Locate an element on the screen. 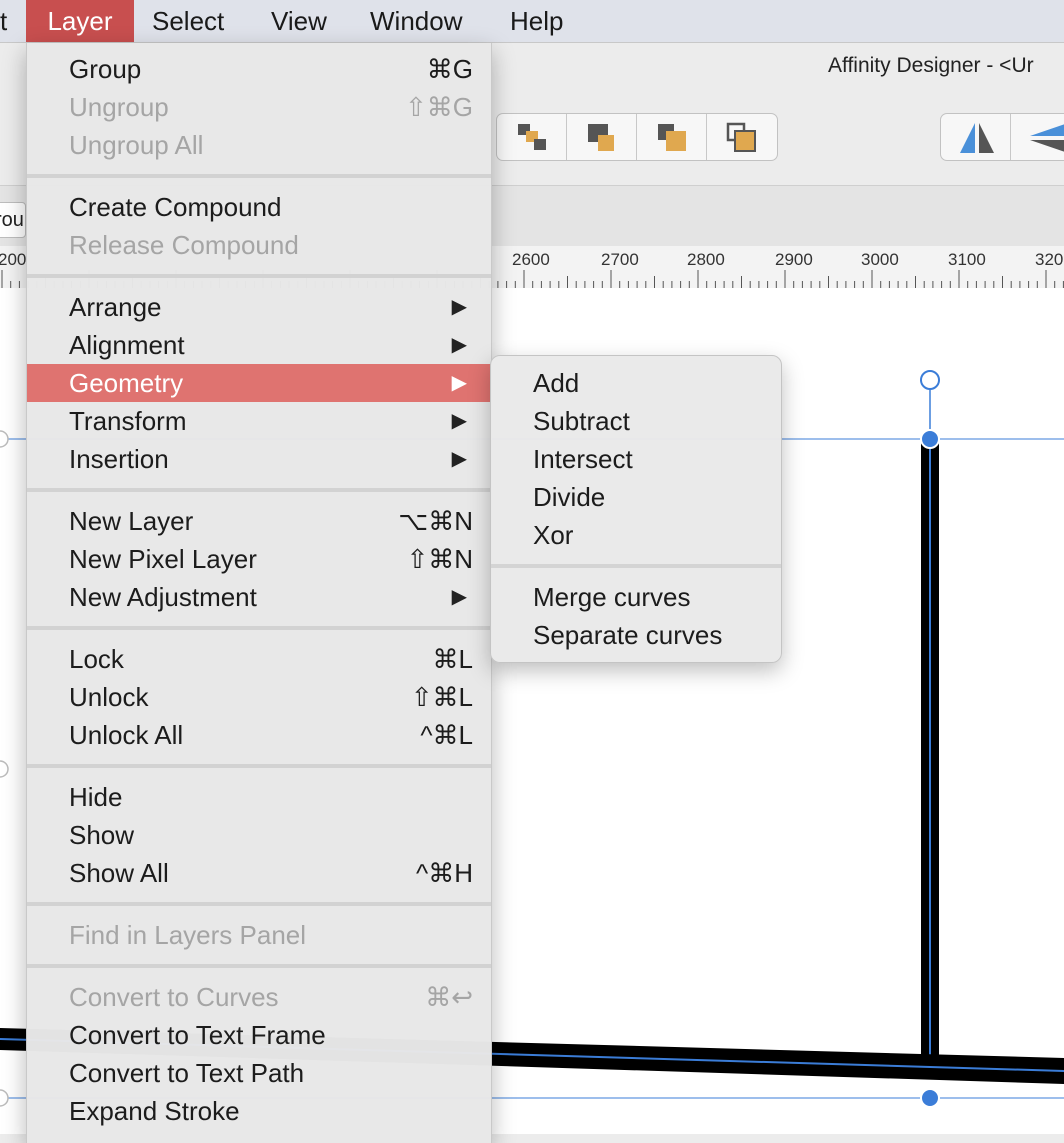  menu-item-unlock: Unlock ⇧⌘L is located at coordinates (259, 697).